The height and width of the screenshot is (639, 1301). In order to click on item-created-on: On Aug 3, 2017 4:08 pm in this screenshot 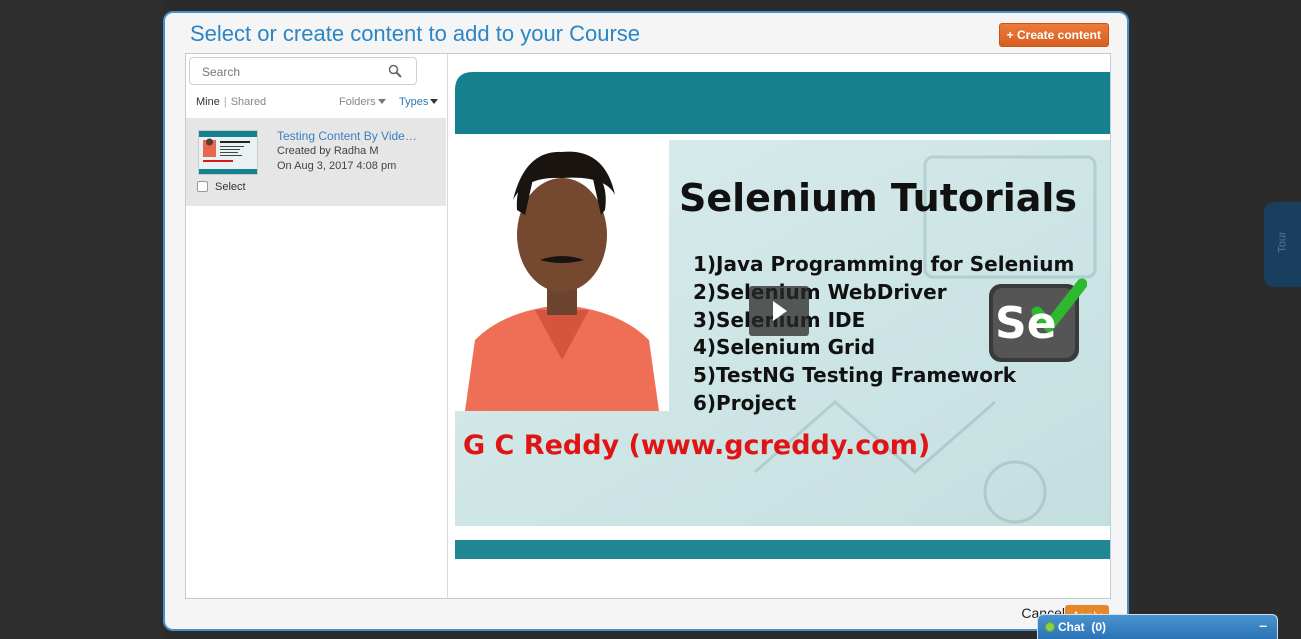, I will do `click(337, 166)`.